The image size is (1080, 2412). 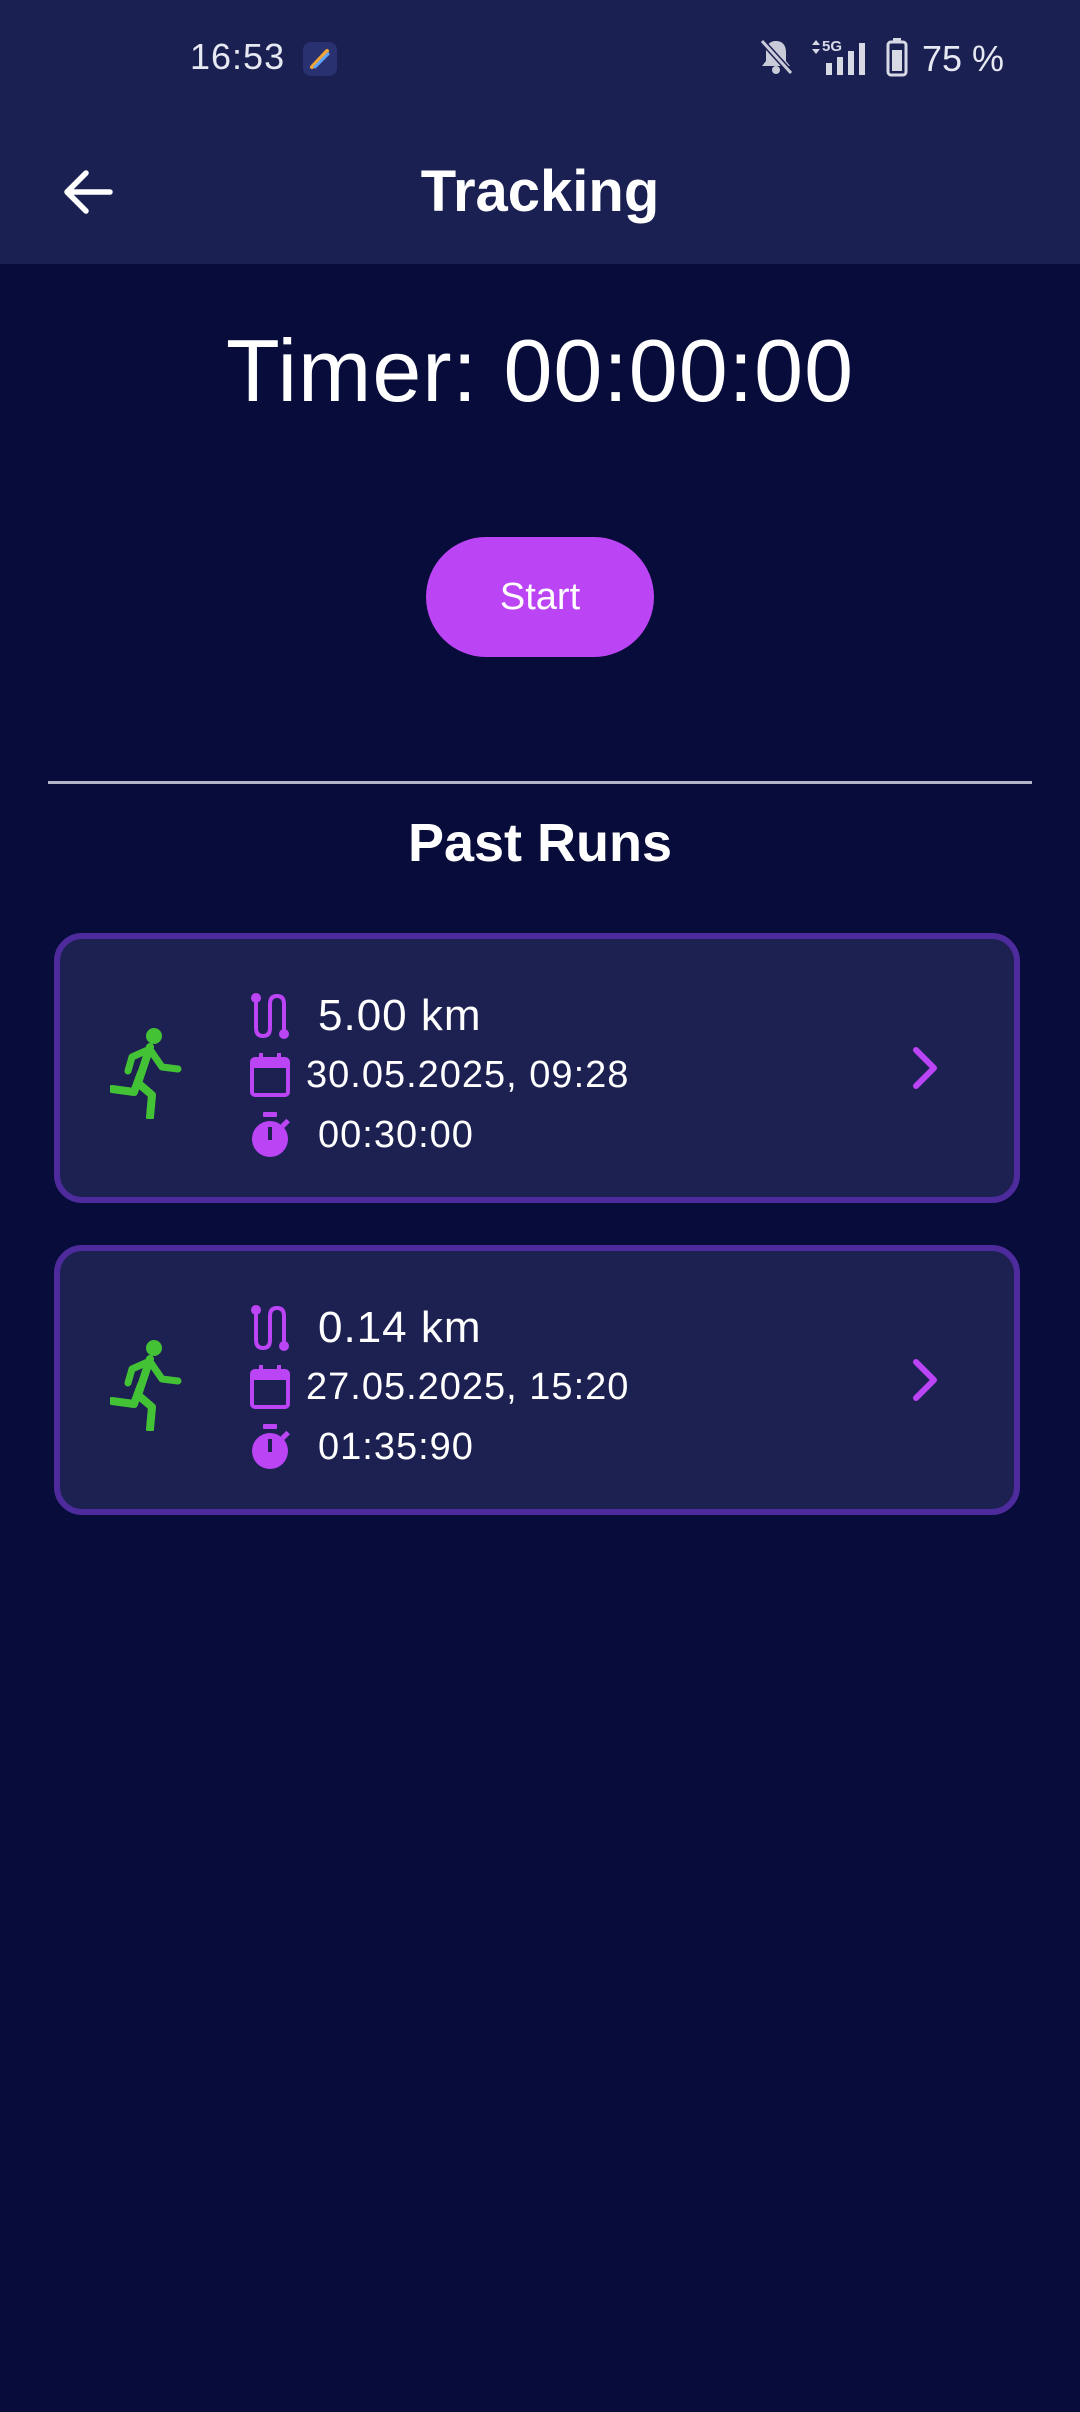 I want to click on run-date-row: 27.05.2025, 15:20, so click(x=437, y=1387).